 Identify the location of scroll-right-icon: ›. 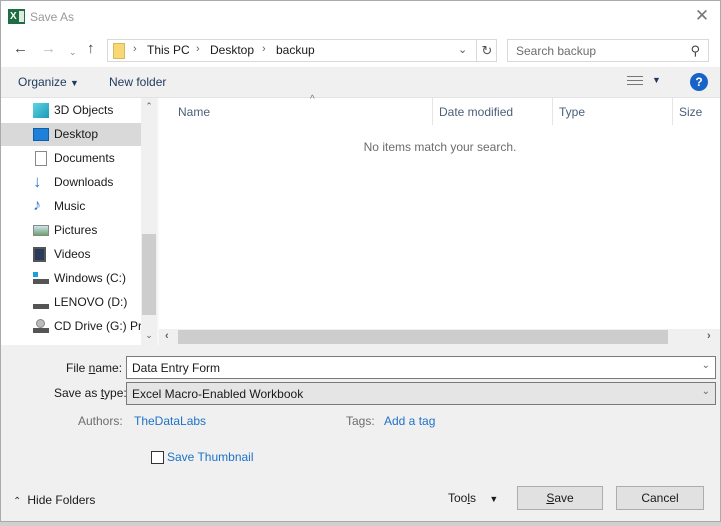
(709, 336).